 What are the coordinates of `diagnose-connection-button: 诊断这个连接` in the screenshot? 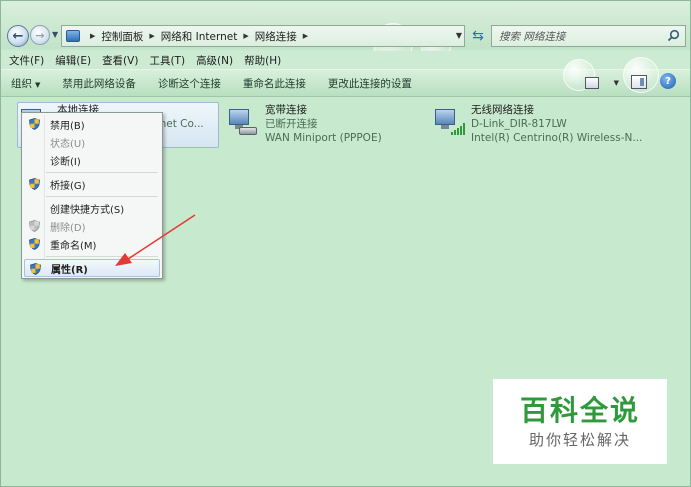 It's located at (189, 83).